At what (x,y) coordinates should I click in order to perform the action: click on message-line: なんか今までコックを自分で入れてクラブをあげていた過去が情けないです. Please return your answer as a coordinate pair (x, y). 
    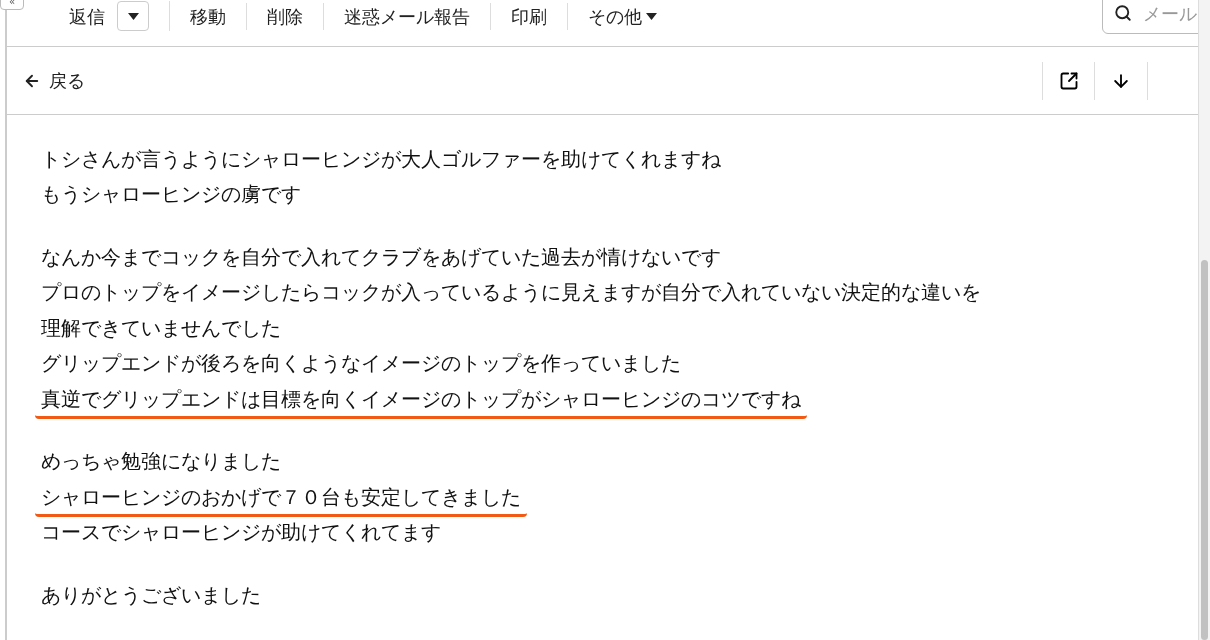
    Looking at the image, I should click on (381, 257).